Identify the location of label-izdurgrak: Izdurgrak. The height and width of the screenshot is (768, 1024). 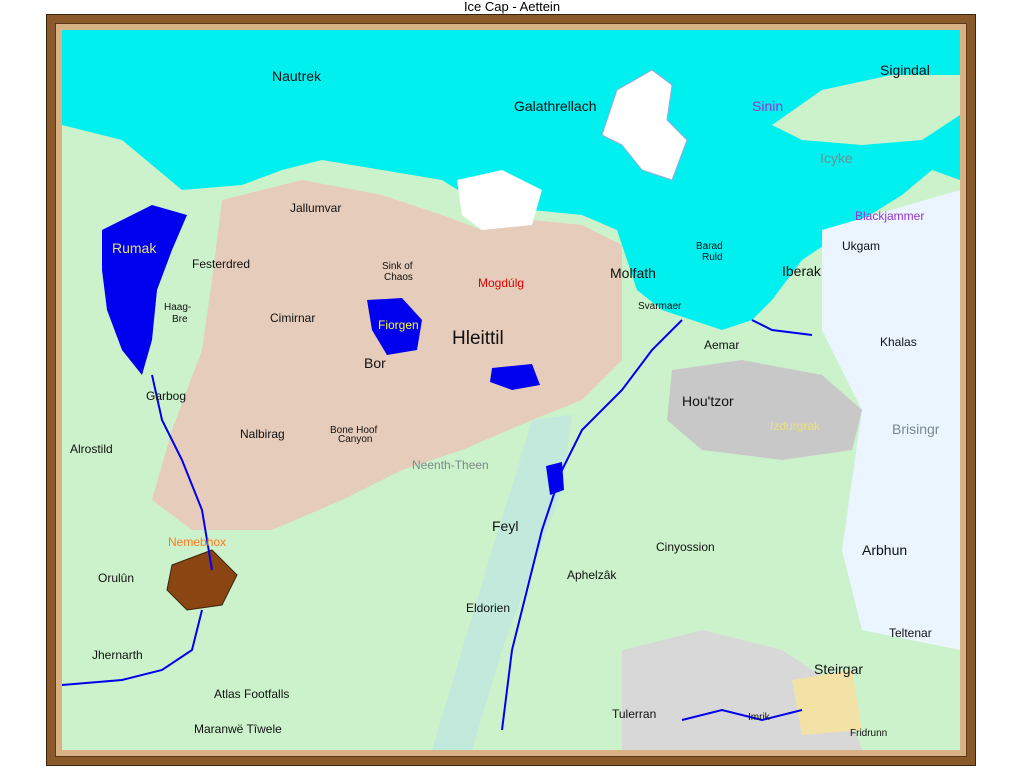
(795, 426).